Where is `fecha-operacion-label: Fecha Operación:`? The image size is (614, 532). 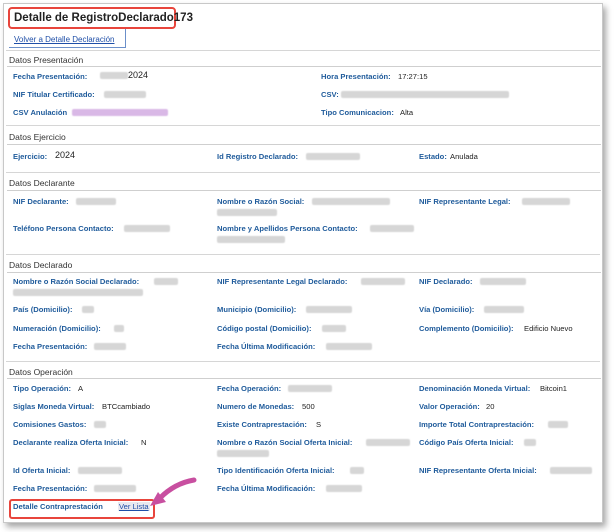 fecha-operacion-label: Fecha Operación: is located at coordinates (249, 388).